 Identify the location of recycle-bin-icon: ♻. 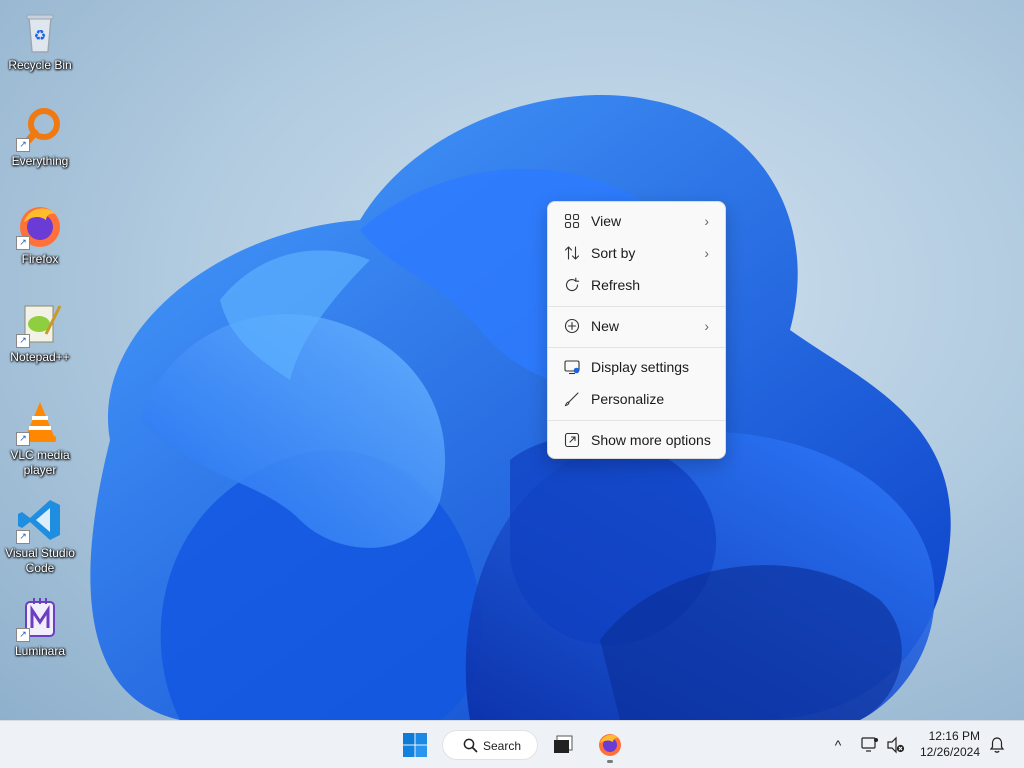
(40, 32).